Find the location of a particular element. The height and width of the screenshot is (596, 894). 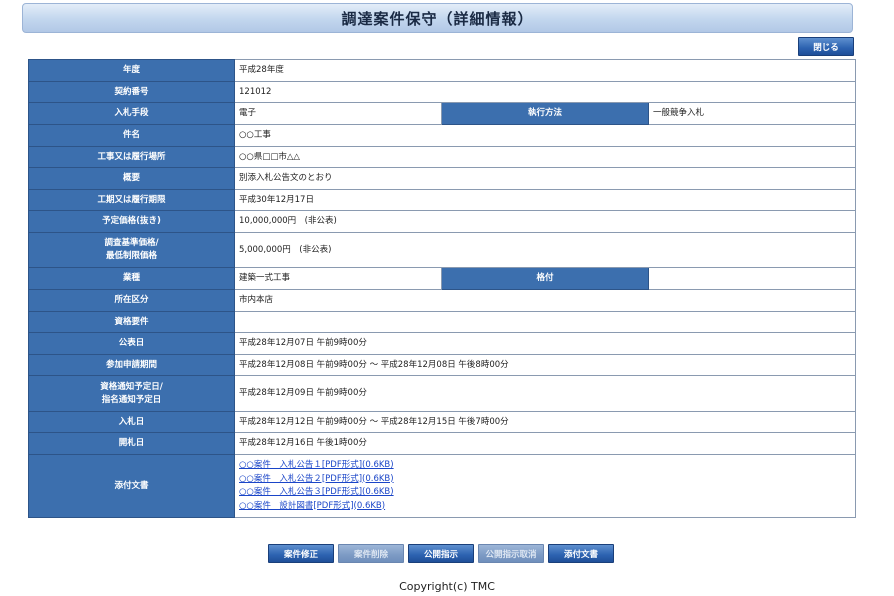

label-deadline: 工期又は履行期限 is located at coordinates (131, 200).